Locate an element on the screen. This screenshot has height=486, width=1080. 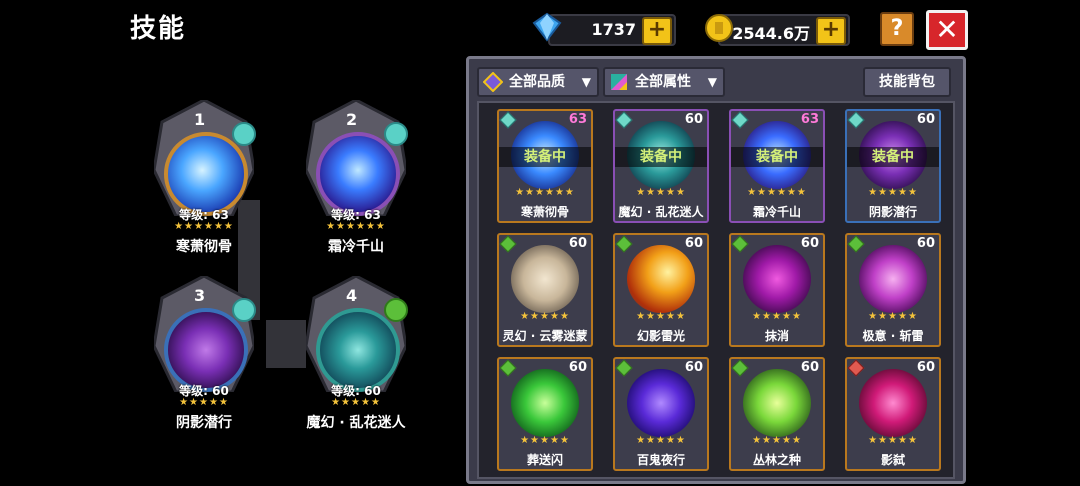
quality-filter-label: 全部品质 is located at coordinates (537, 82).